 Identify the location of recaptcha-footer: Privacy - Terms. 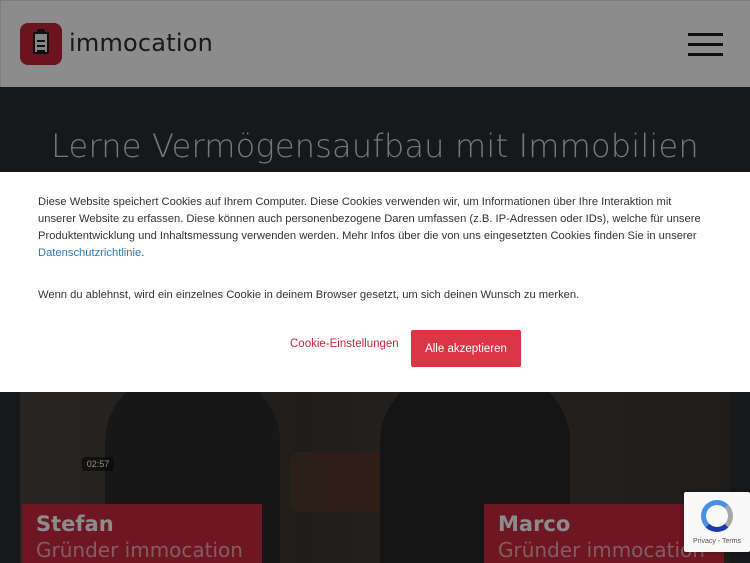
(717, 541).